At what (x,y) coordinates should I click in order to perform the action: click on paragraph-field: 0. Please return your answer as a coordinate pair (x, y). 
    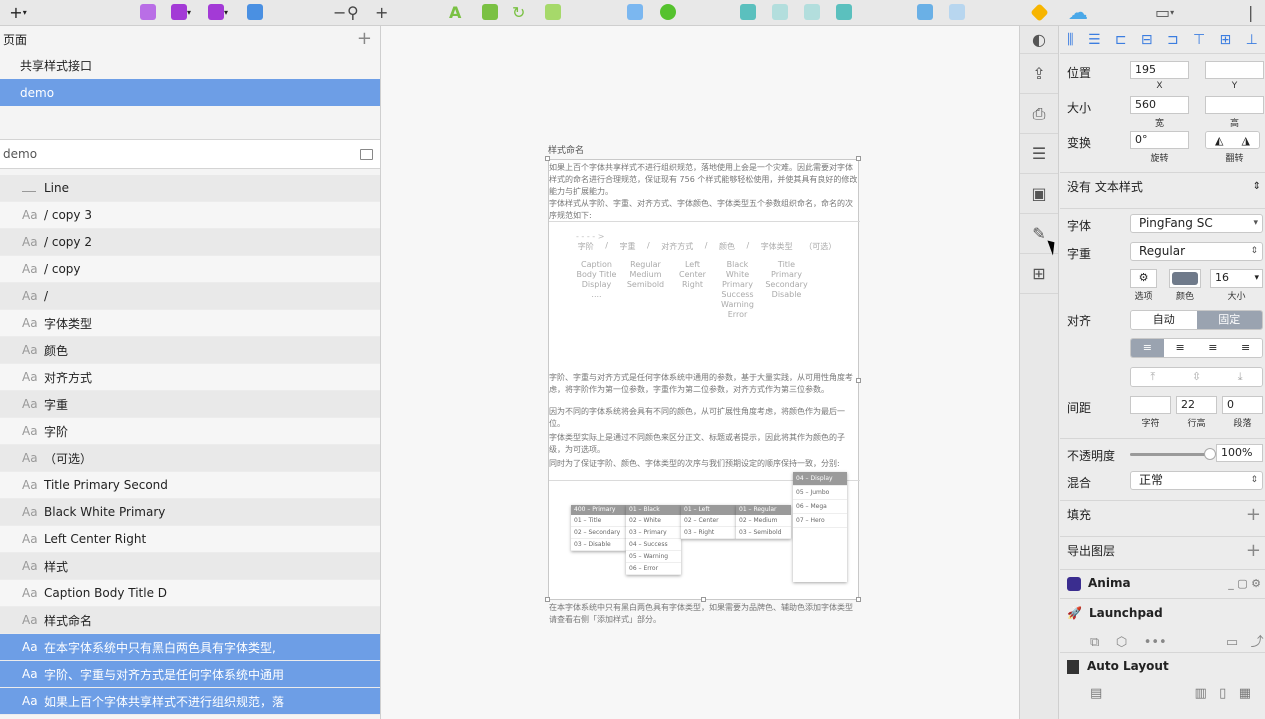
    Looking at the image, I should click on (1242, 405).